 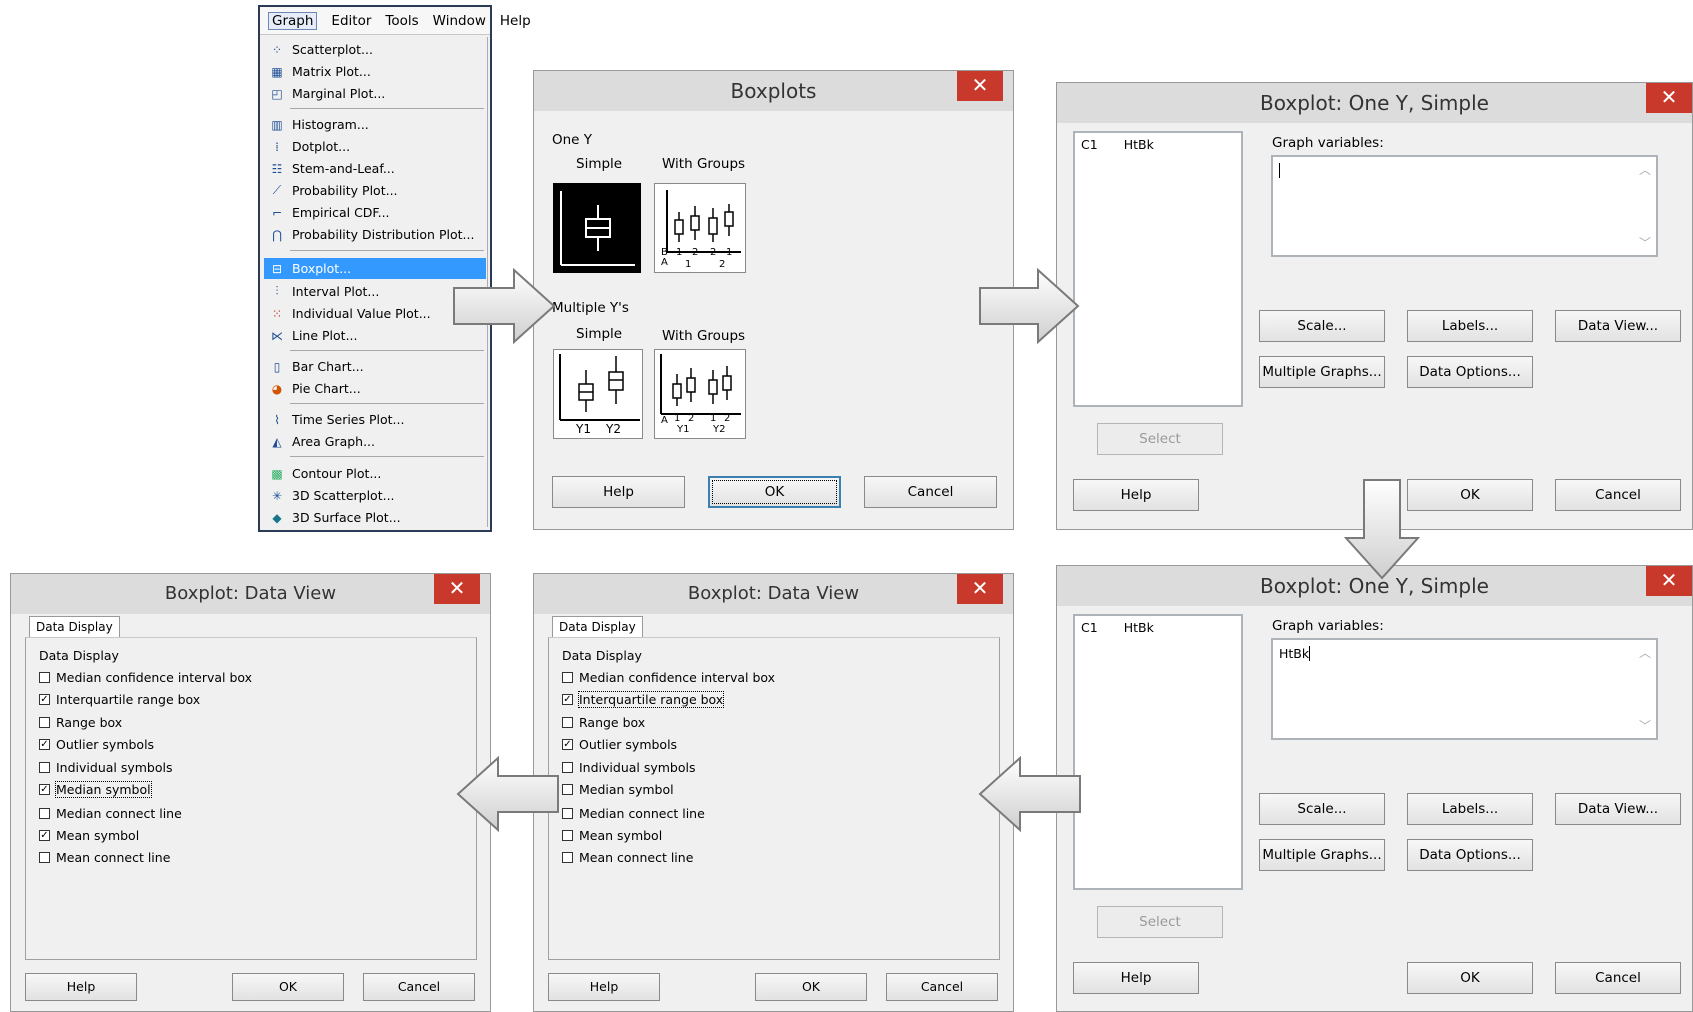 I want to click on checkbox-mean-symbol: ✓ Mean symbol, so click(x=89, y=835).